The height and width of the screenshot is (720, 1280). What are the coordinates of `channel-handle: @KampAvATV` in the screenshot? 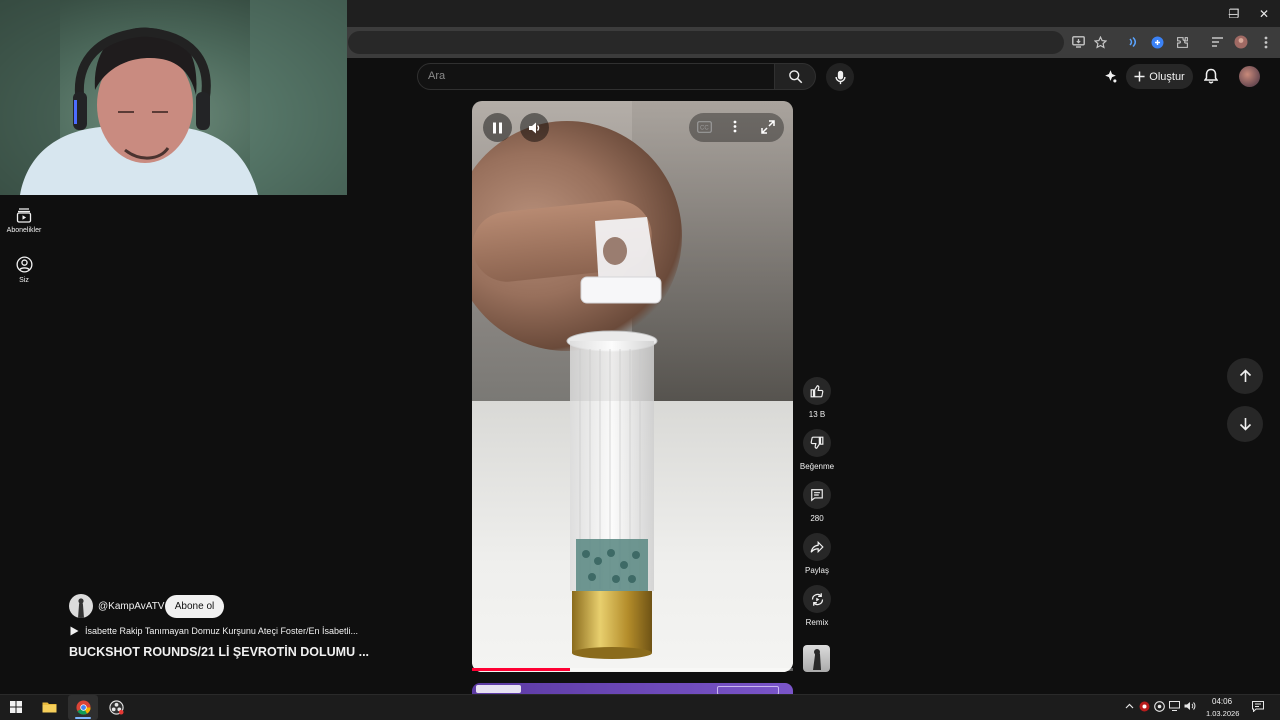 It's located at (131, 606).